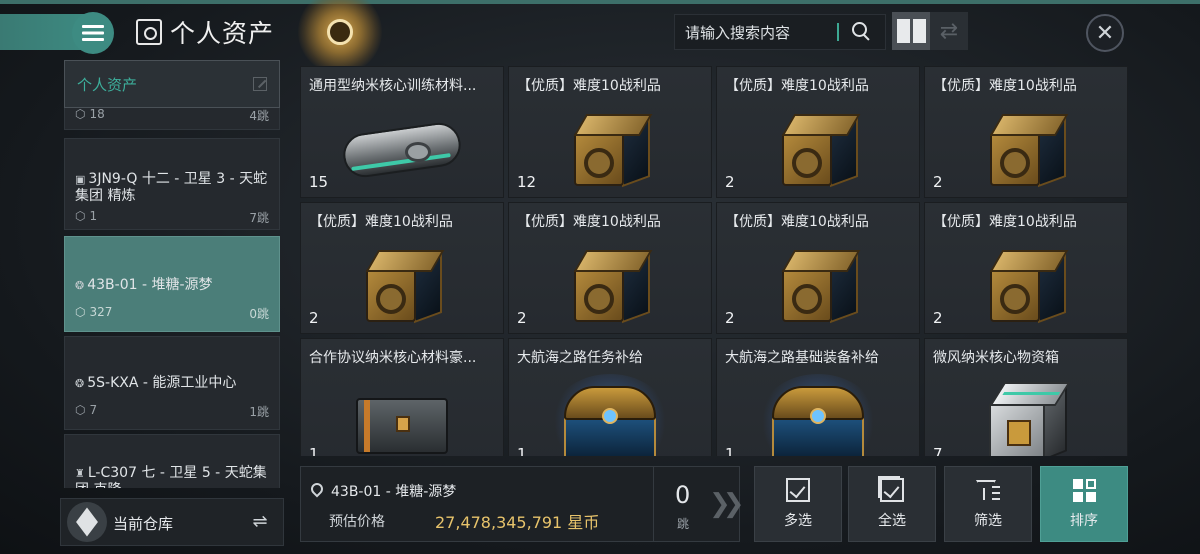  Describe the element at coordinates (988, 490) in the screenshot. I see `filter-icon` at that location.